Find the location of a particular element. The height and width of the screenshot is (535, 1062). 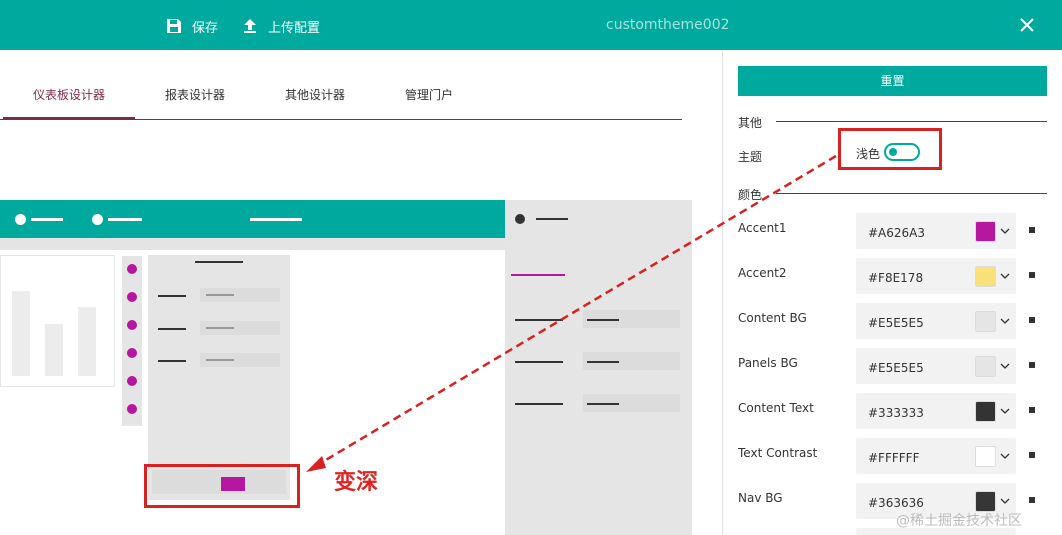

theme-toggle-knob is located at coordinates (893, 152).